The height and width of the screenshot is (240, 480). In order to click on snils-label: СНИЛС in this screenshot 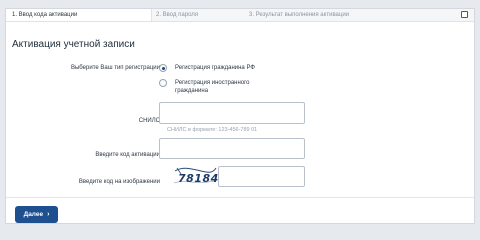, I will do `click(149, 121)`.